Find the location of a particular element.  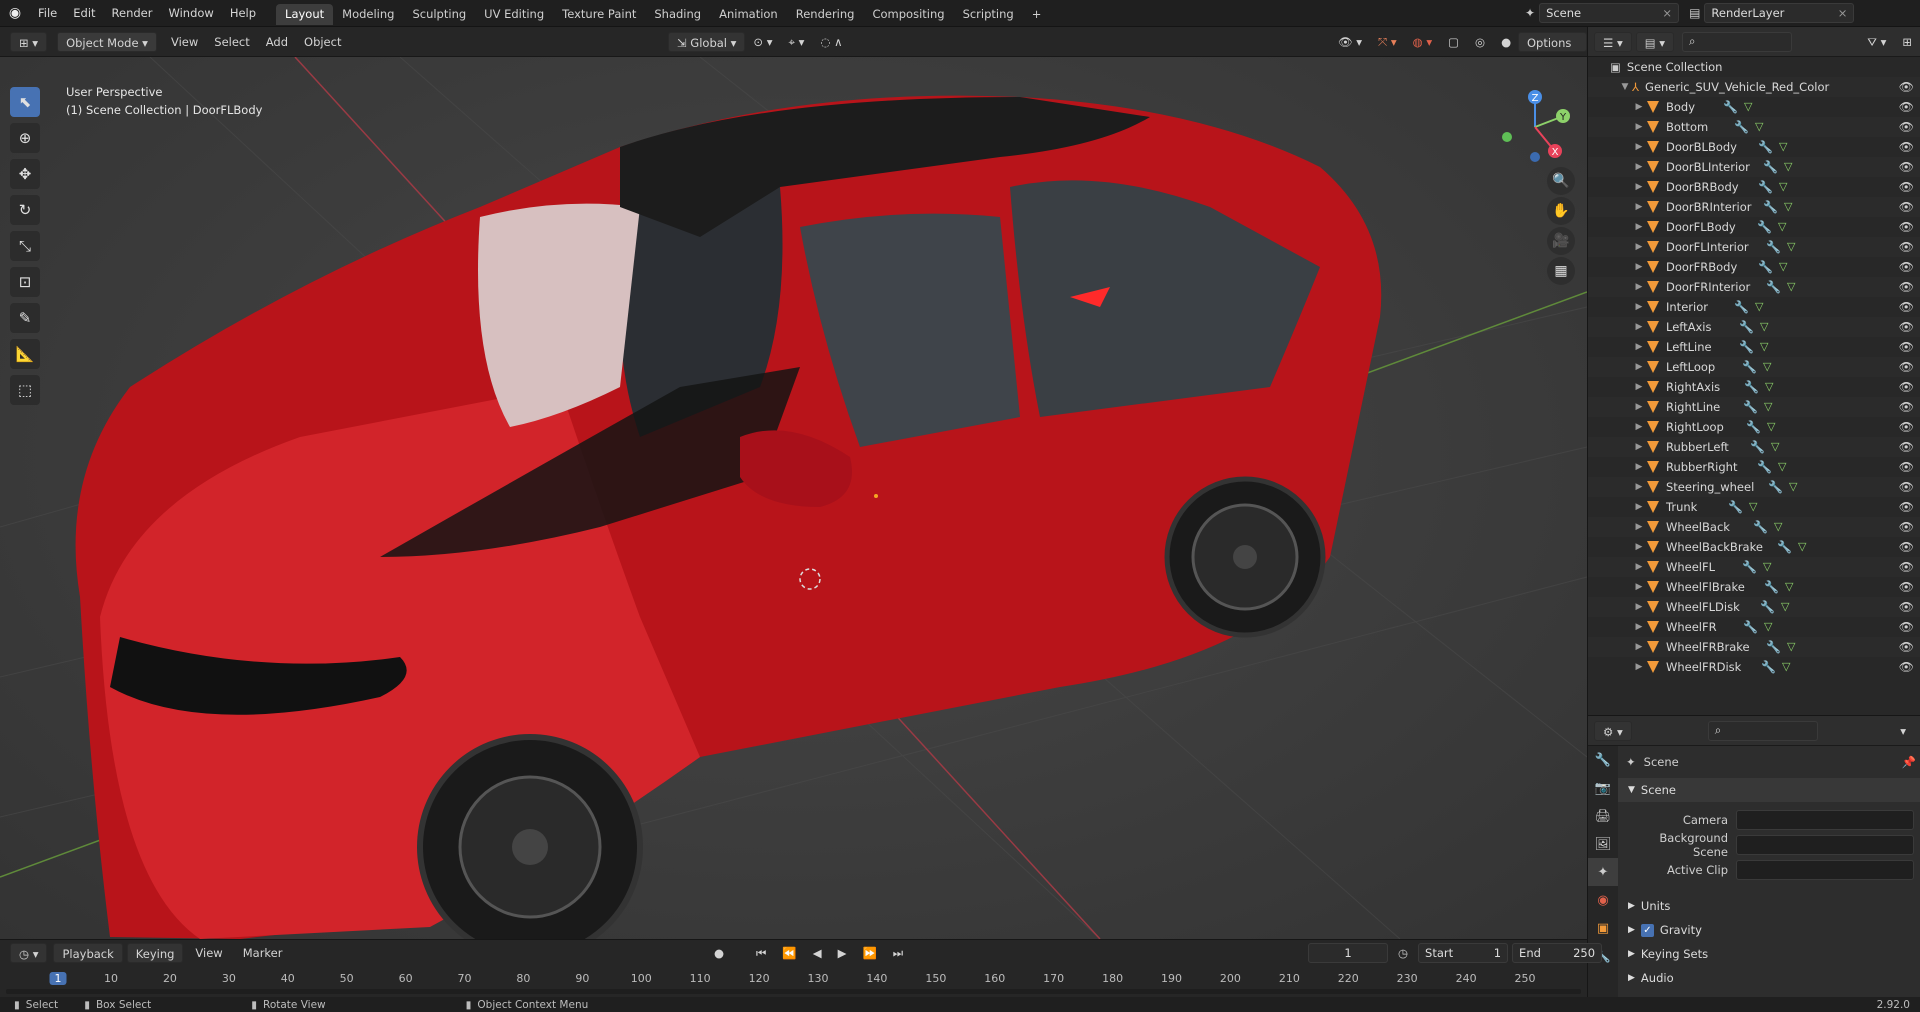

timeline-scrollbar is located at coordinates (793, 991).